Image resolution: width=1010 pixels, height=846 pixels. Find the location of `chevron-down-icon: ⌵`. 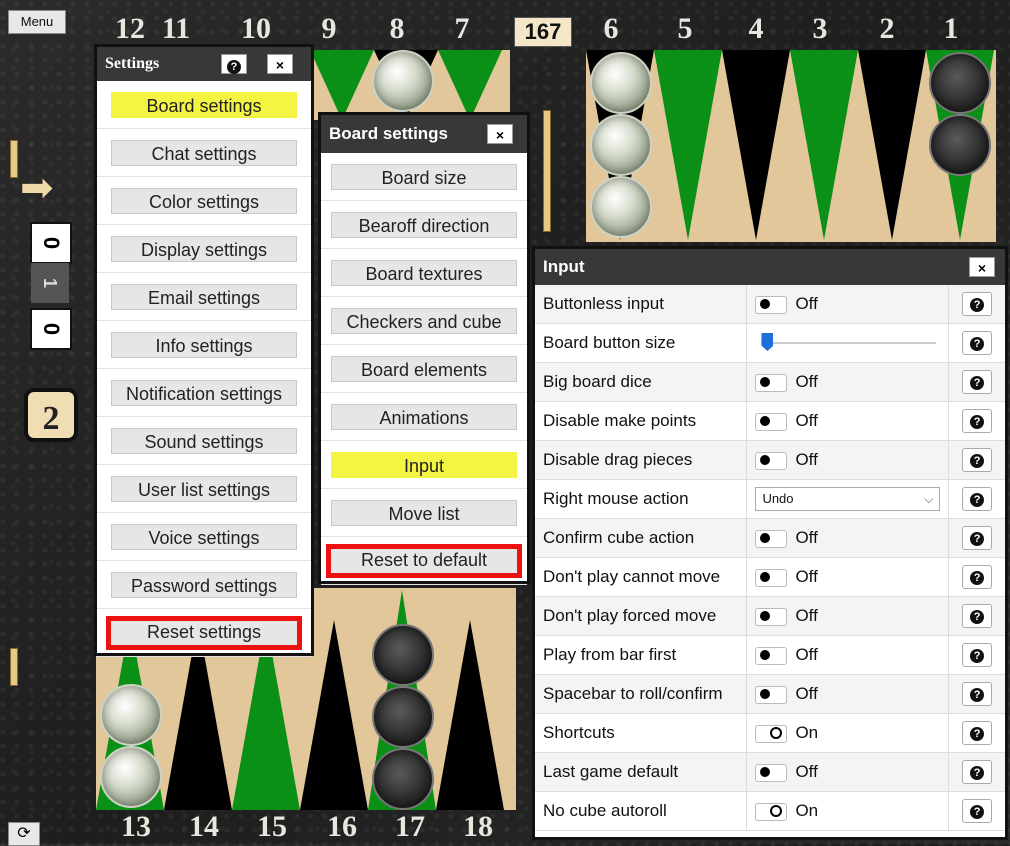

chevron-down-icon: ⌵ is located at coordinates (929, 499).